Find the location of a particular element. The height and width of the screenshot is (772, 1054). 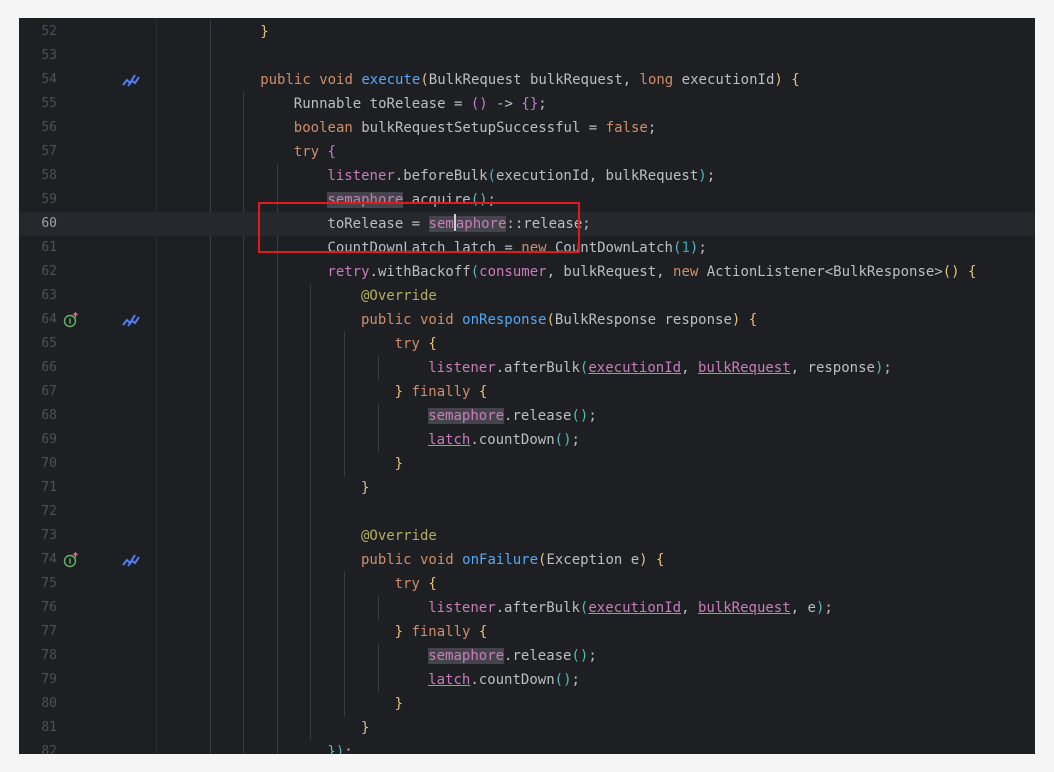

code-line: 53 is located at coordinates (527, 56).